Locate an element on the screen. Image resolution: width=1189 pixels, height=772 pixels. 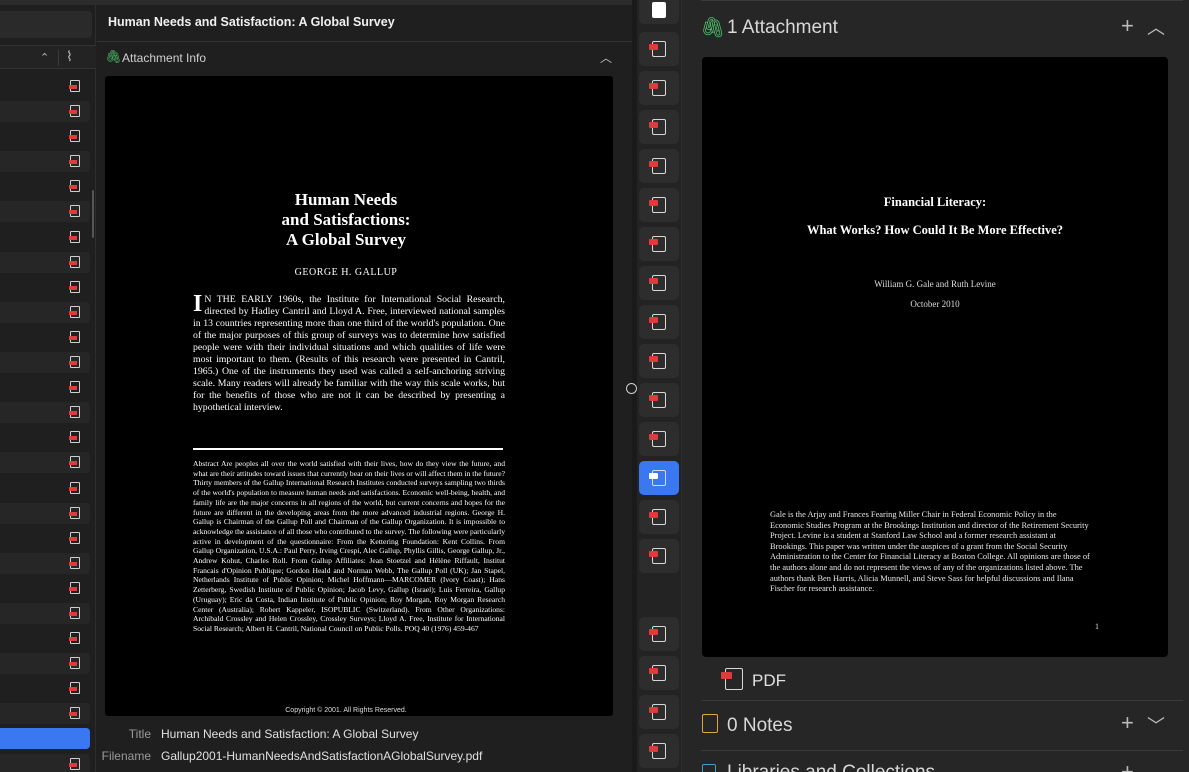
libraries-title: Libraries and Collections is located at coordinates (831, 767).